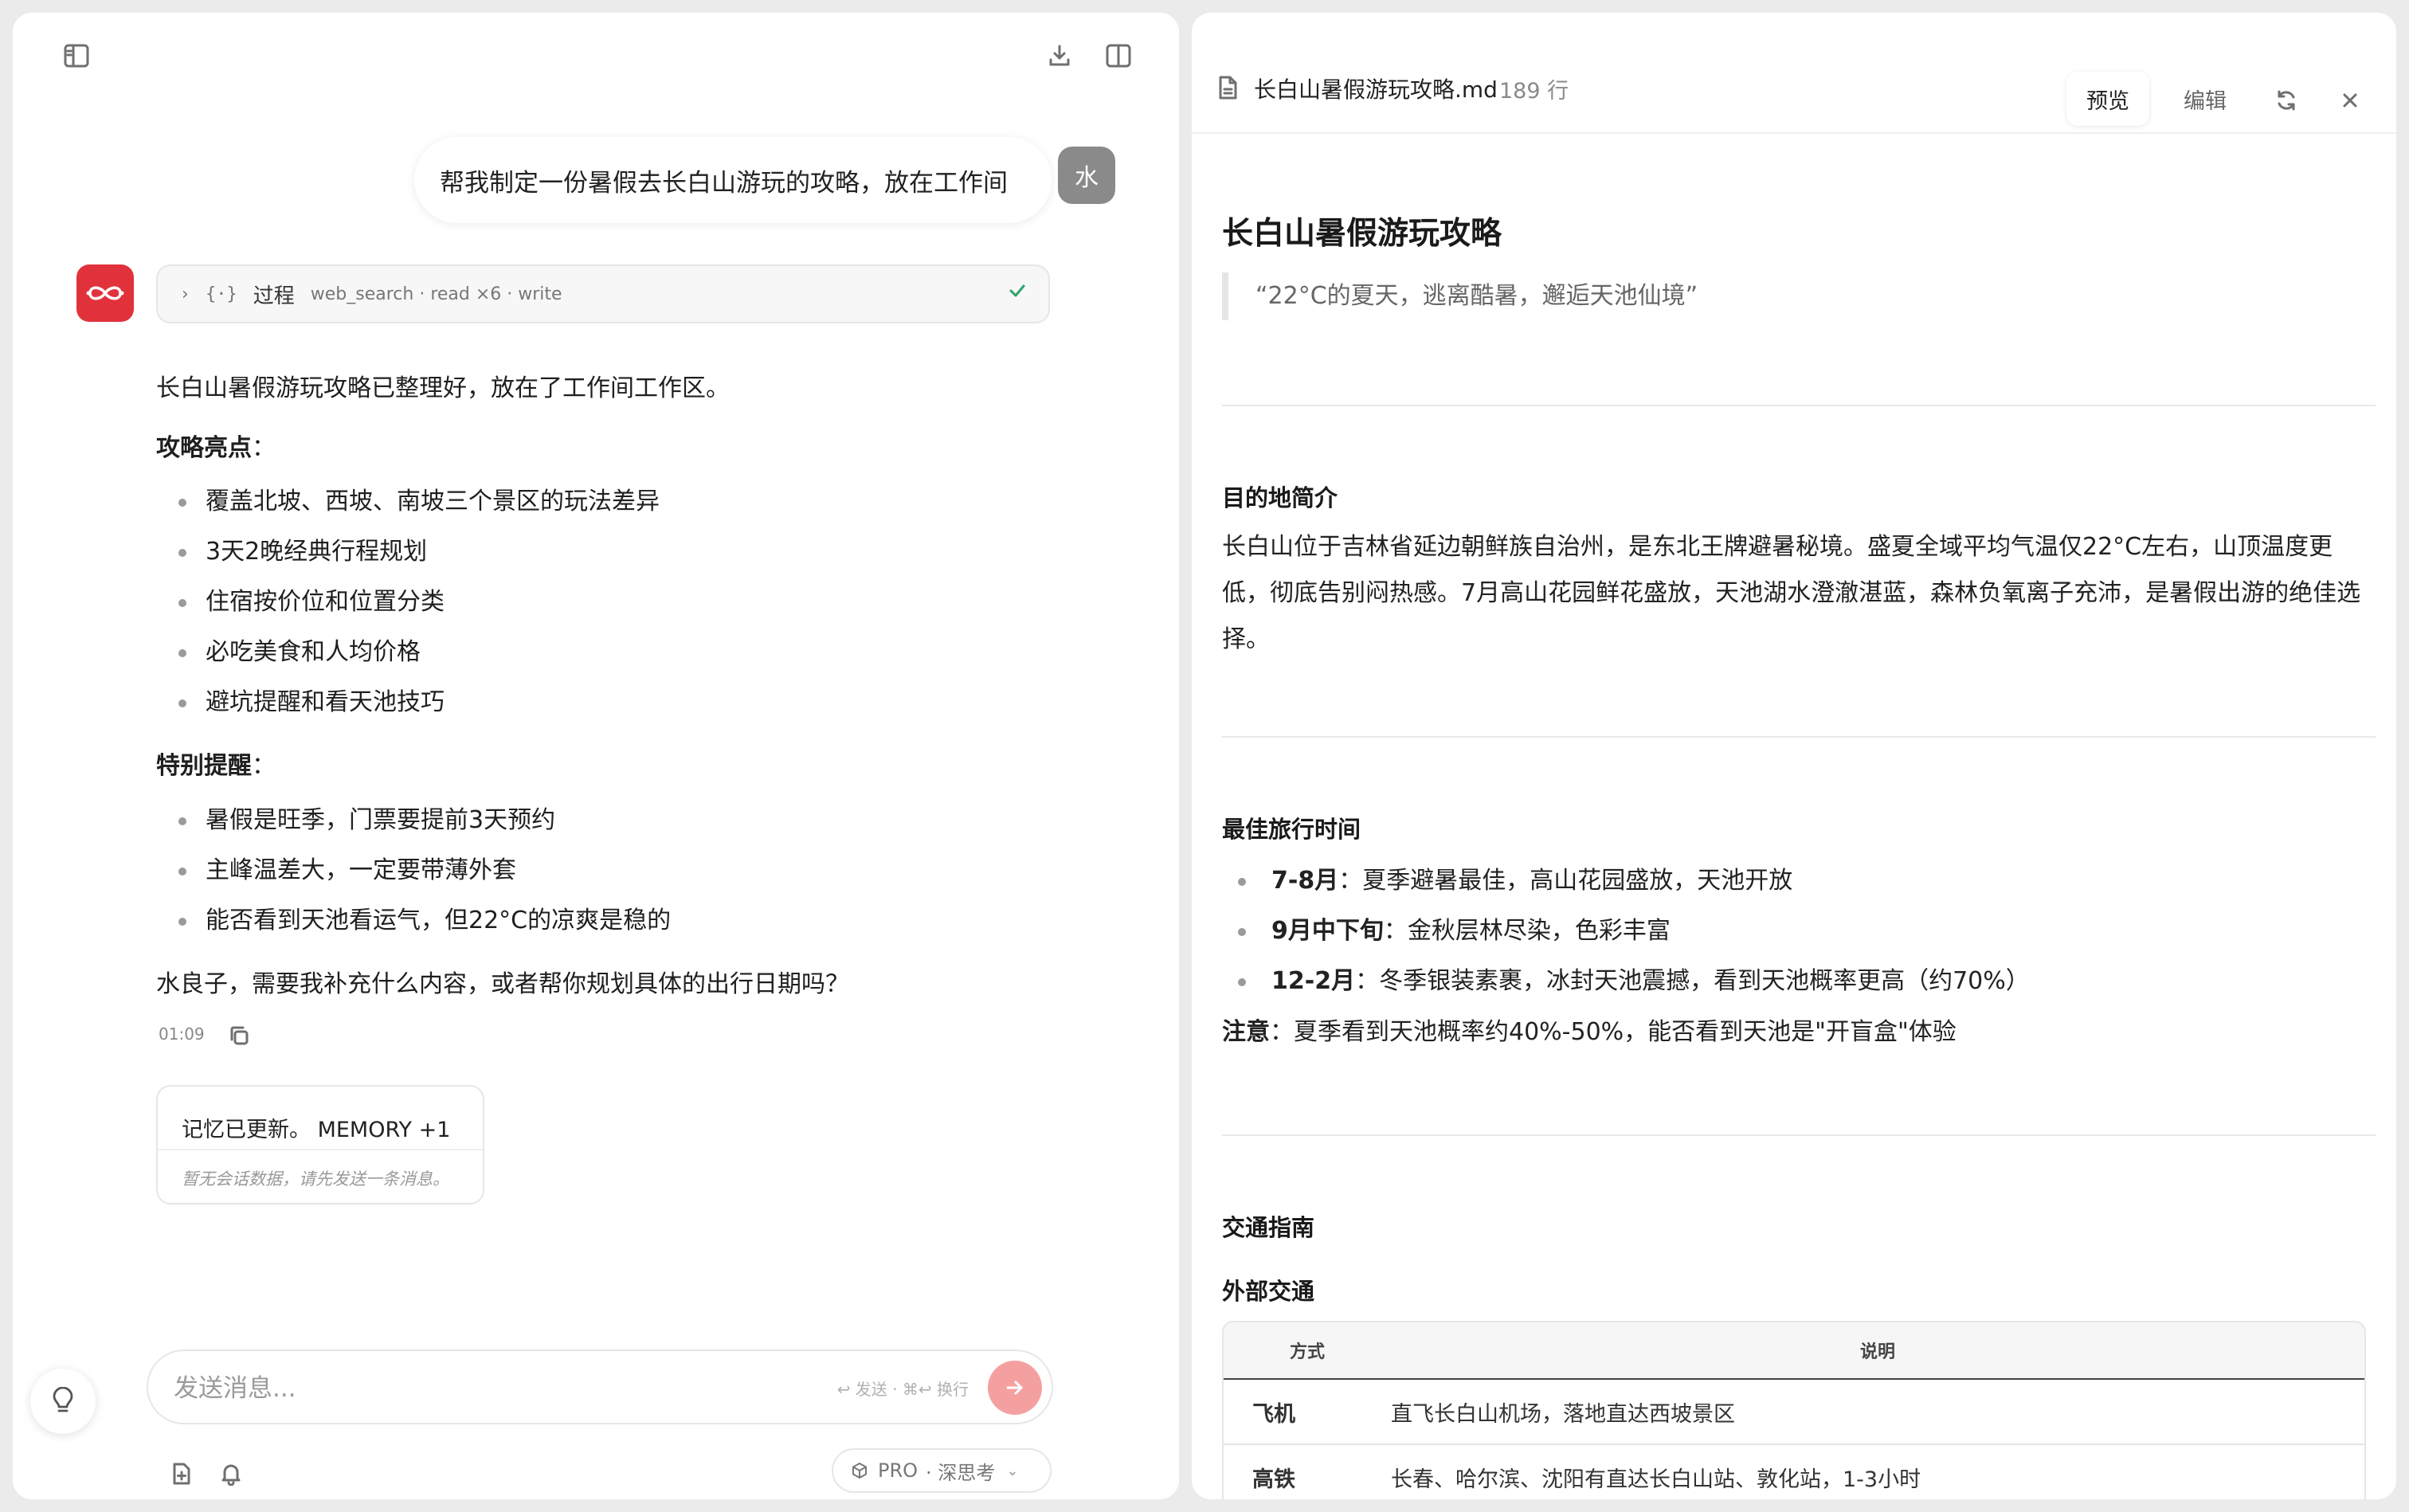 The height and width of the screenshot is (1512, 2409). Describe the element at coordinates (452, 1389) in the screenshot. I see `message-input` at that location.